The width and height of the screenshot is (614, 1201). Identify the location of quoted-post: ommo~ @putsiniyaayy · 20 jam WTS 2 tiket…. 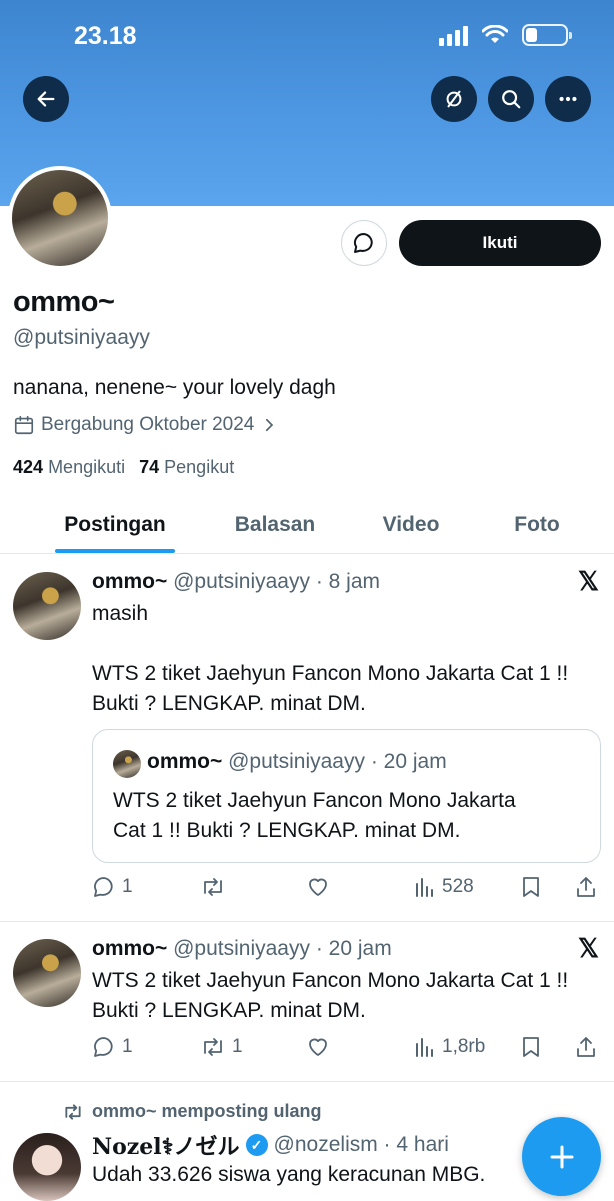
(346, 796).